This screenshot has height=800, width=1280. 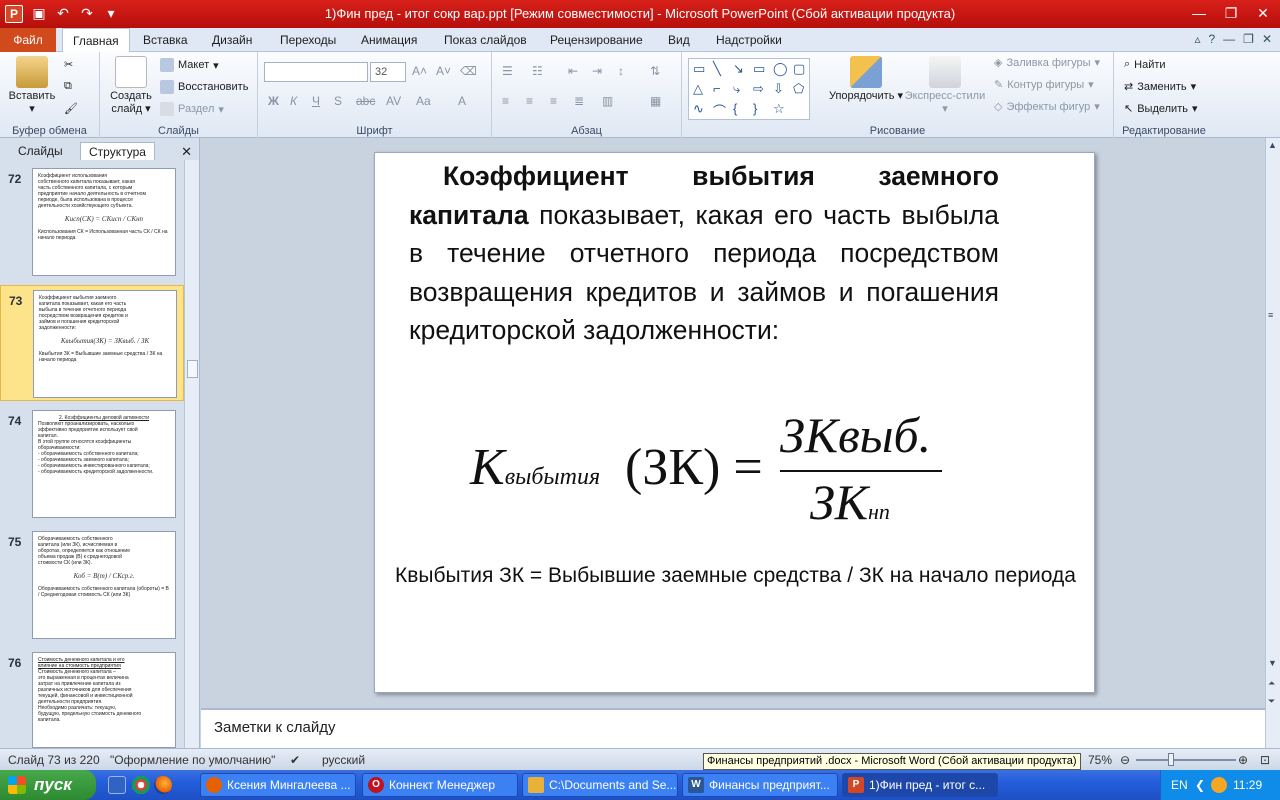 What do you see at coordinates (699, 69) in the screenshot?
I see `textbox-shape-icon: ▭` at bounding box center [699, 69].